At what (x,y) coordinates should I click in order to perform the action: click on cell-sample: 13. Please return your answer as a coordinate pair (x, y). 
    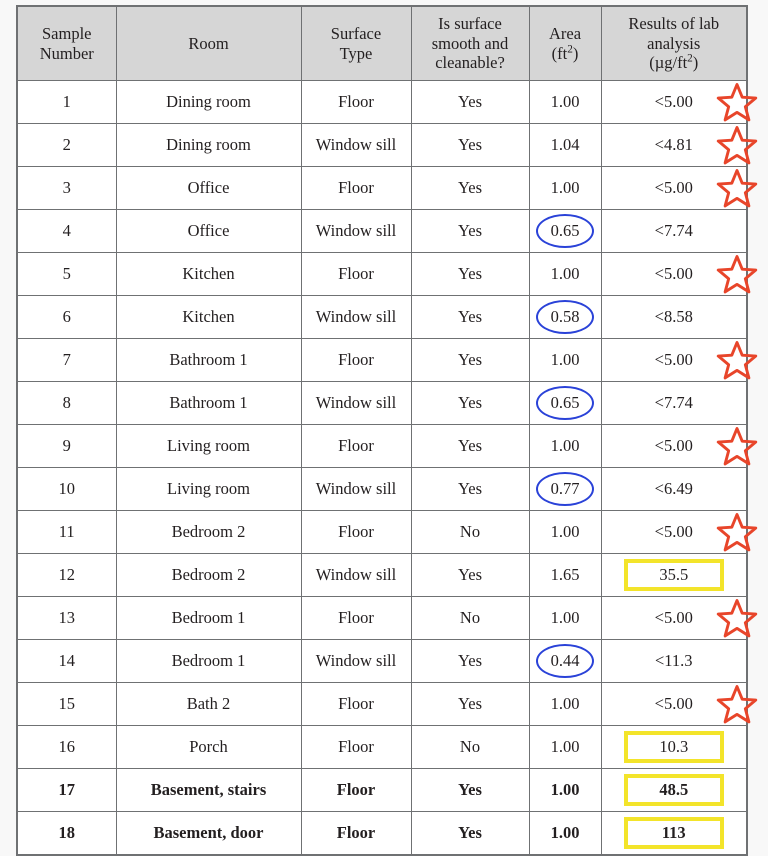
    Looking at the image, I should click on (66, 618).